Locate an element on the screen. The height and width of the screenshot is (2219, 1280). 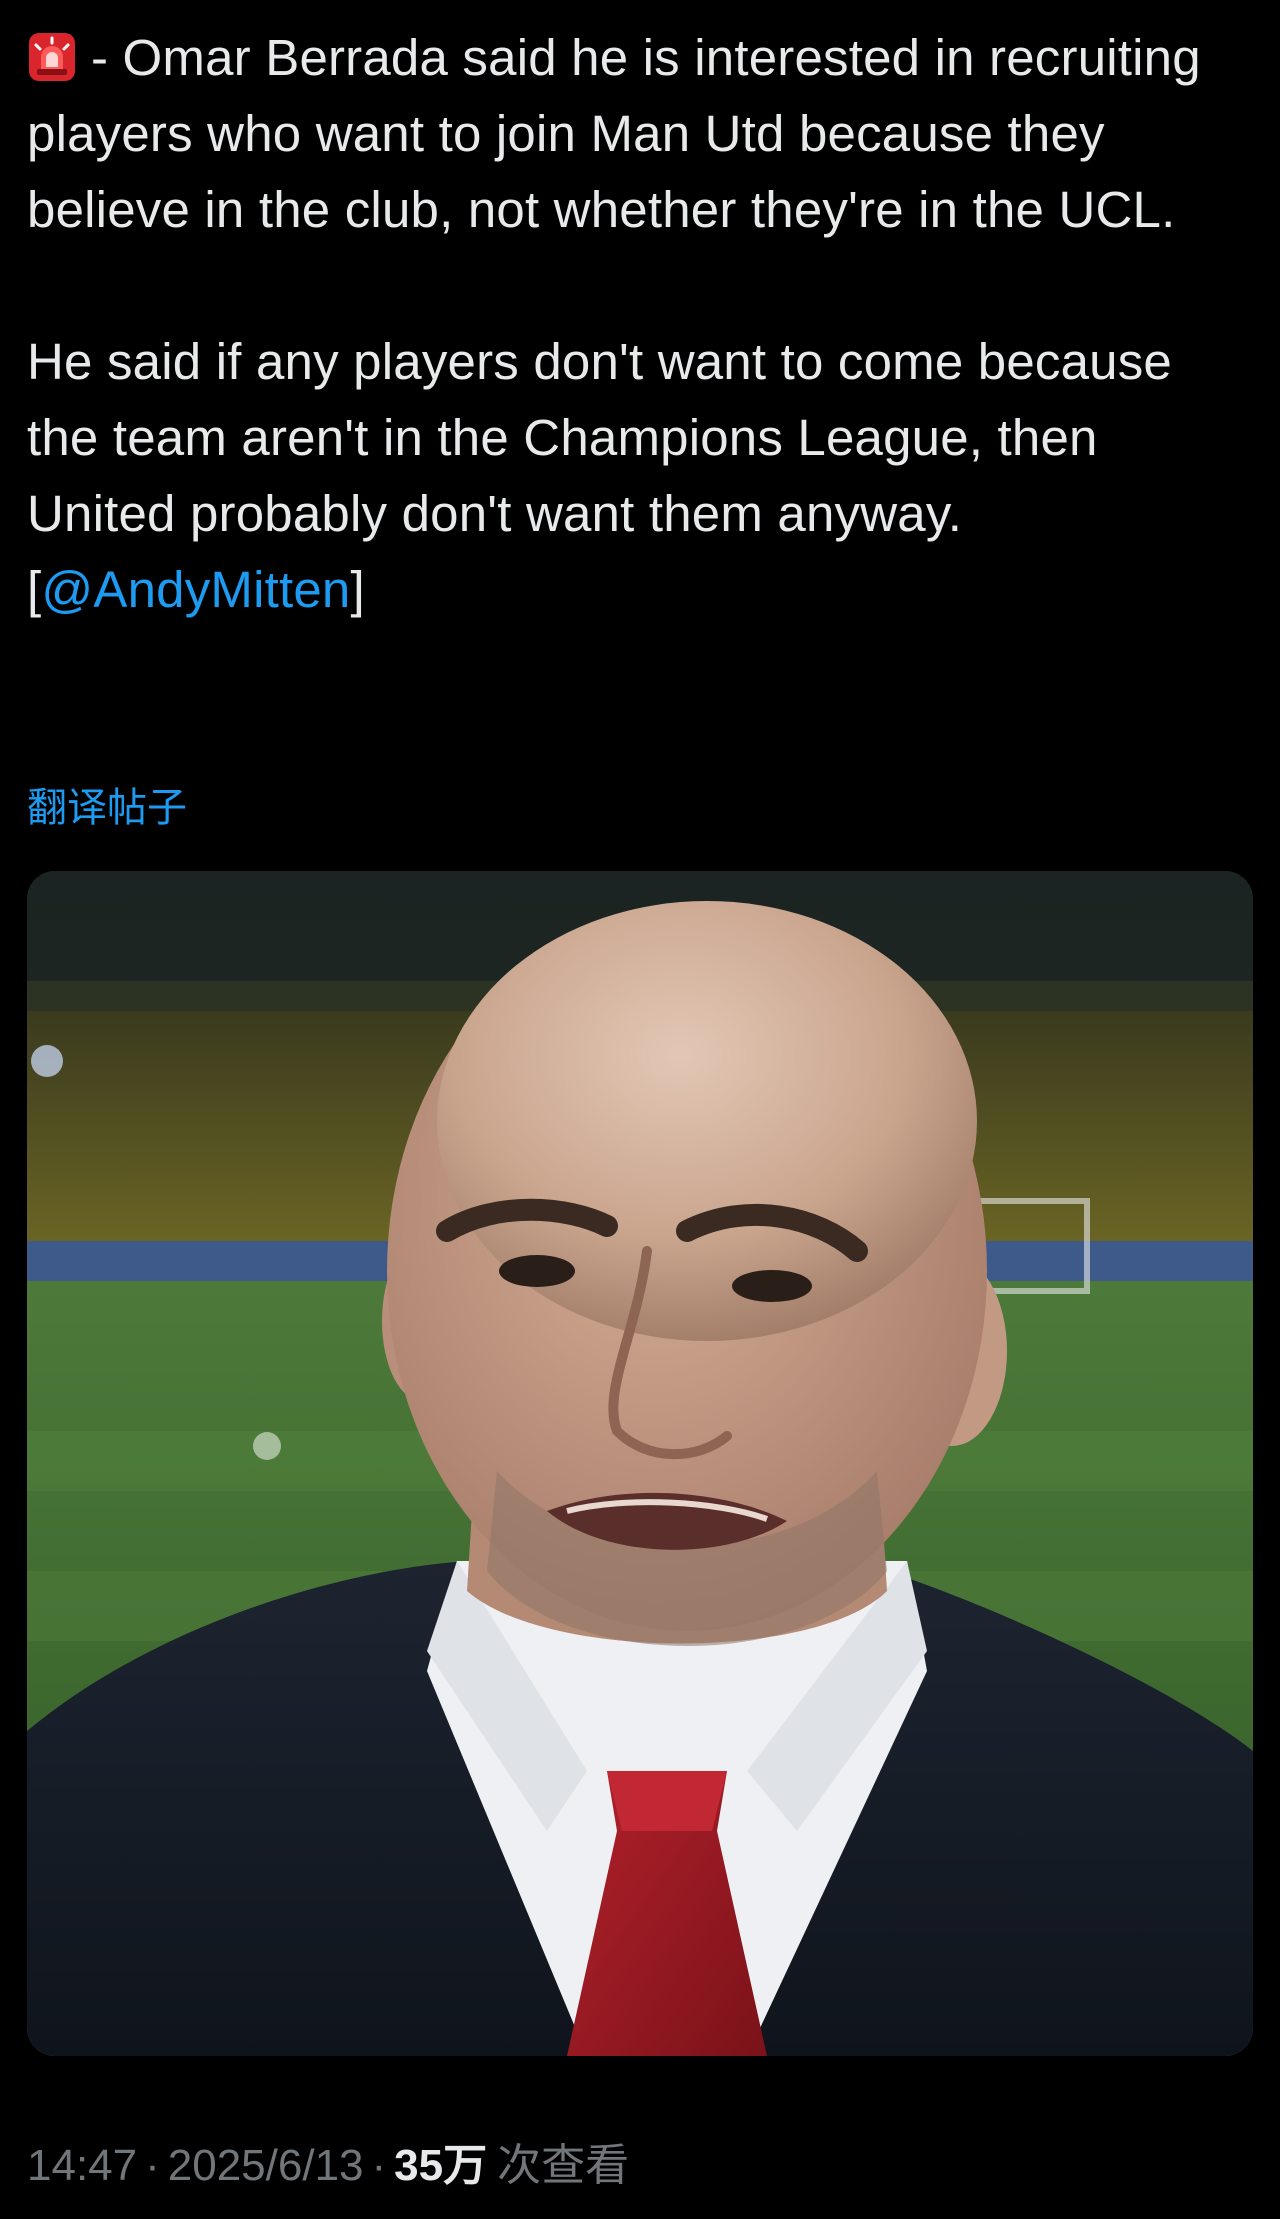
translate-post-link: 翻译帖子 is located at coordinates (107, 808).